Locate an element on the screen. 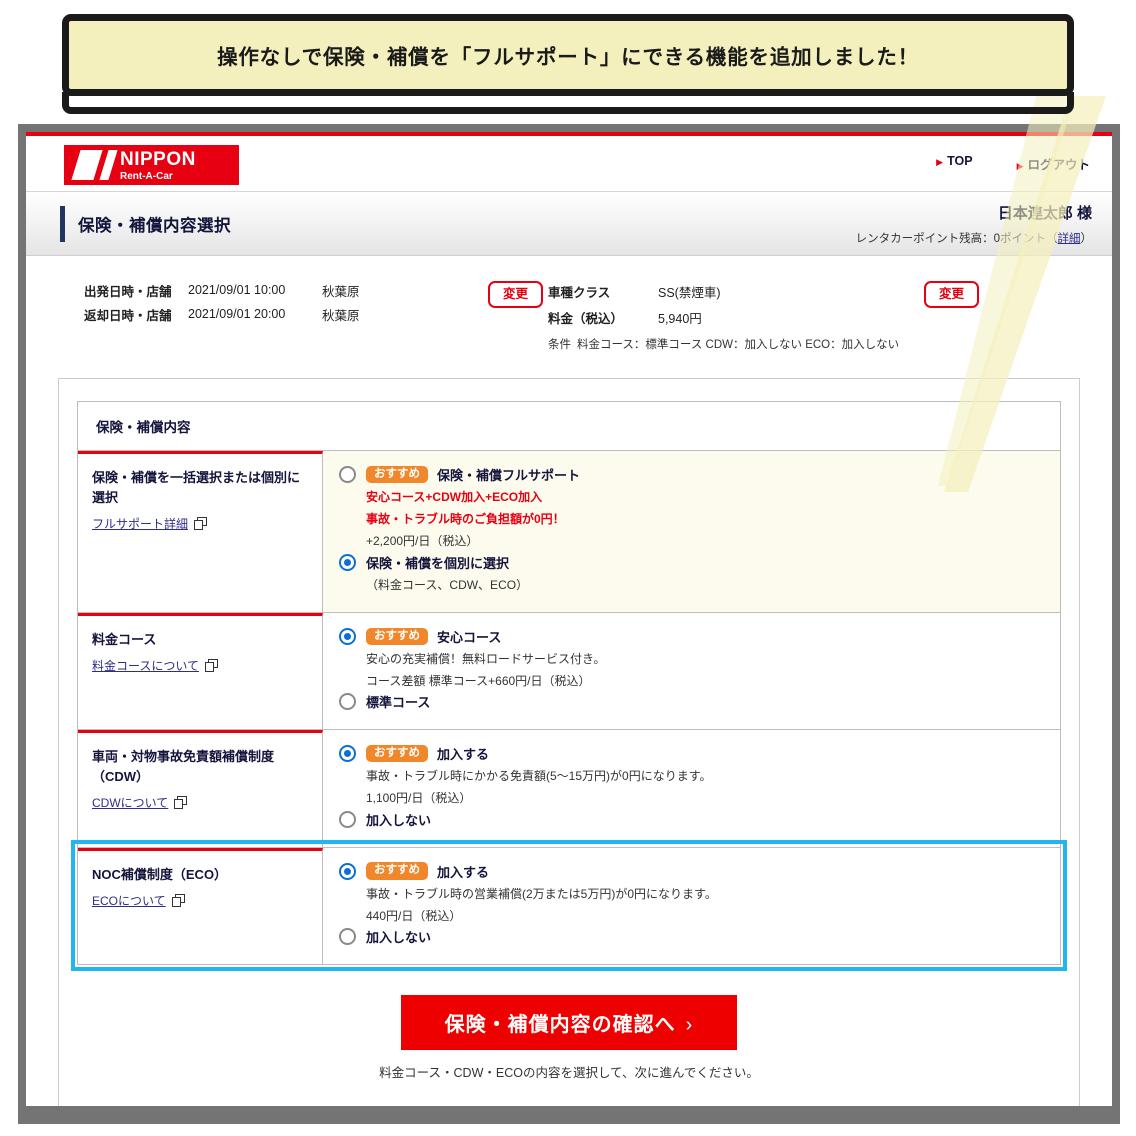  confirm-button-label: 保険・補償内容の確認へ is located at coordinates (560, 1024).